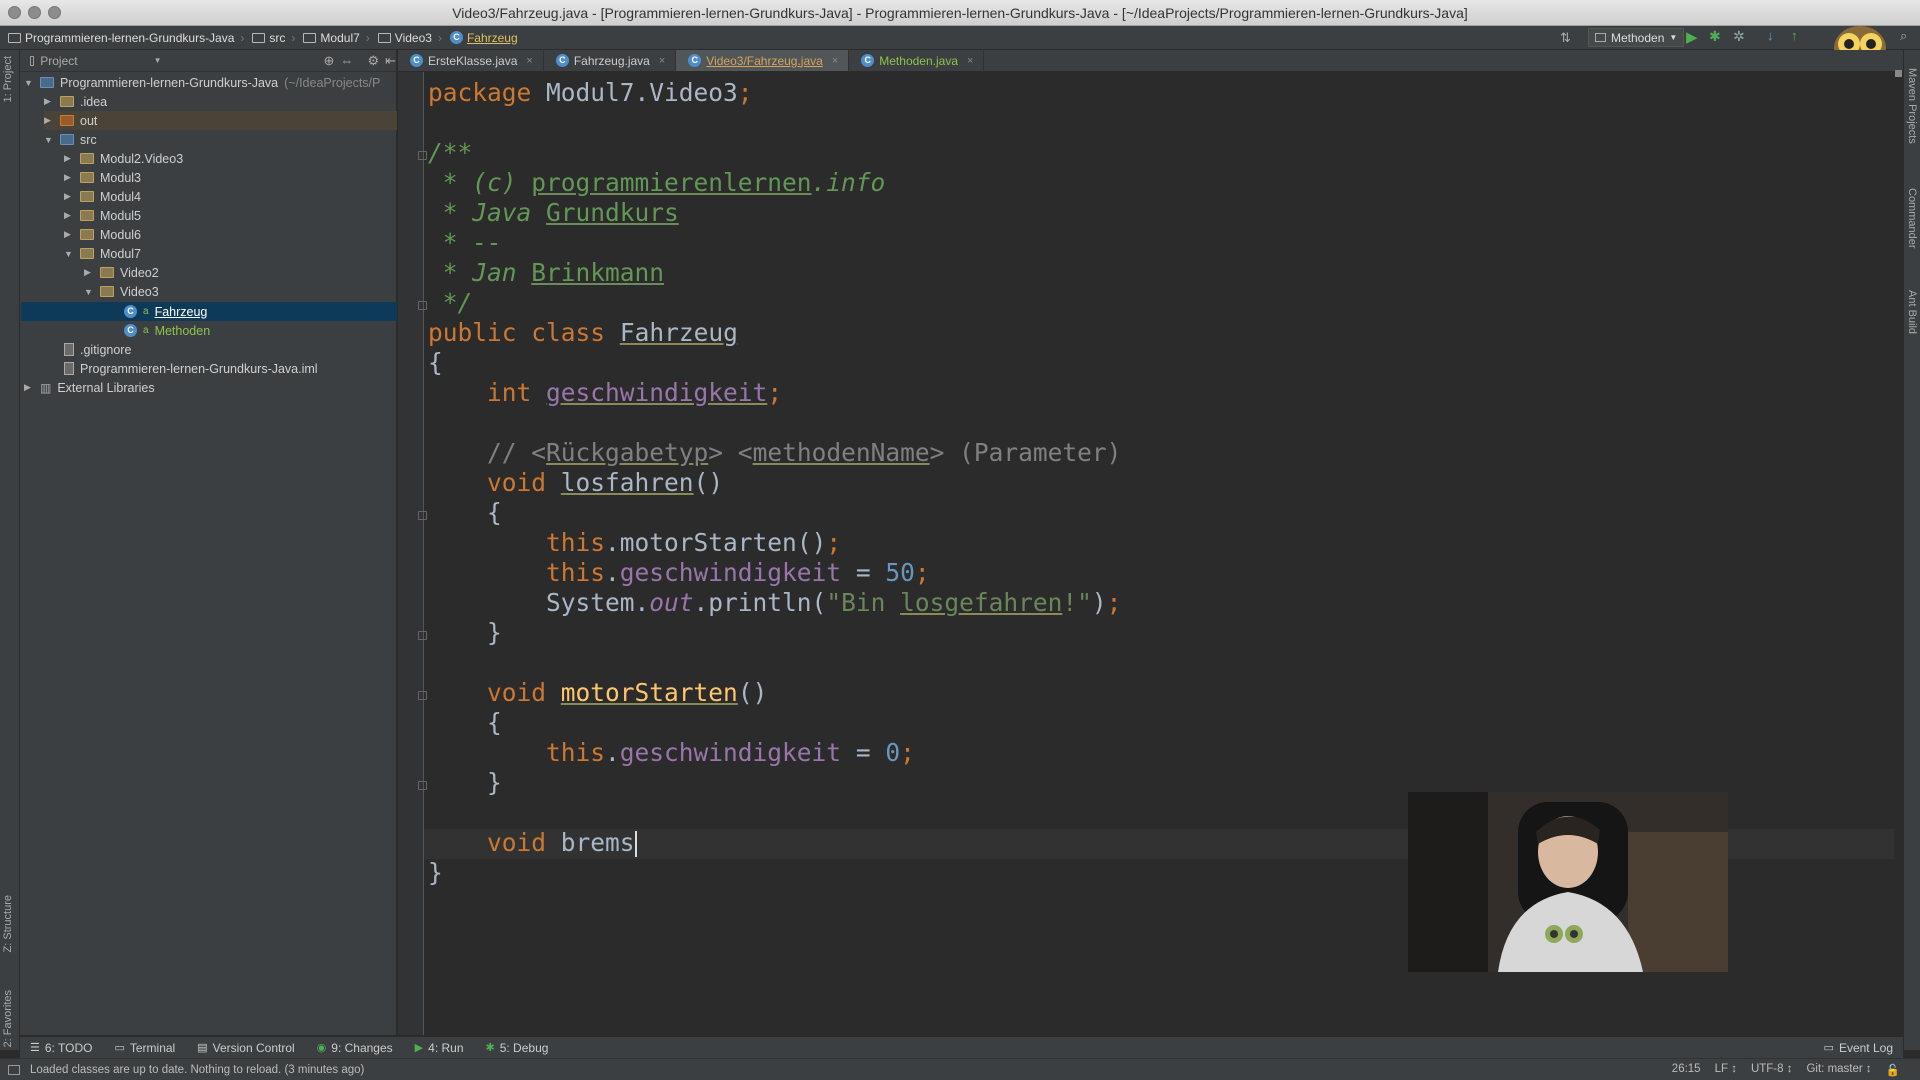  What do you see at coordinates (61, 1048) in the screenshot?
I see `todo-tool-button: ☰ 6: TODO` at bounding box center [61, 1048].